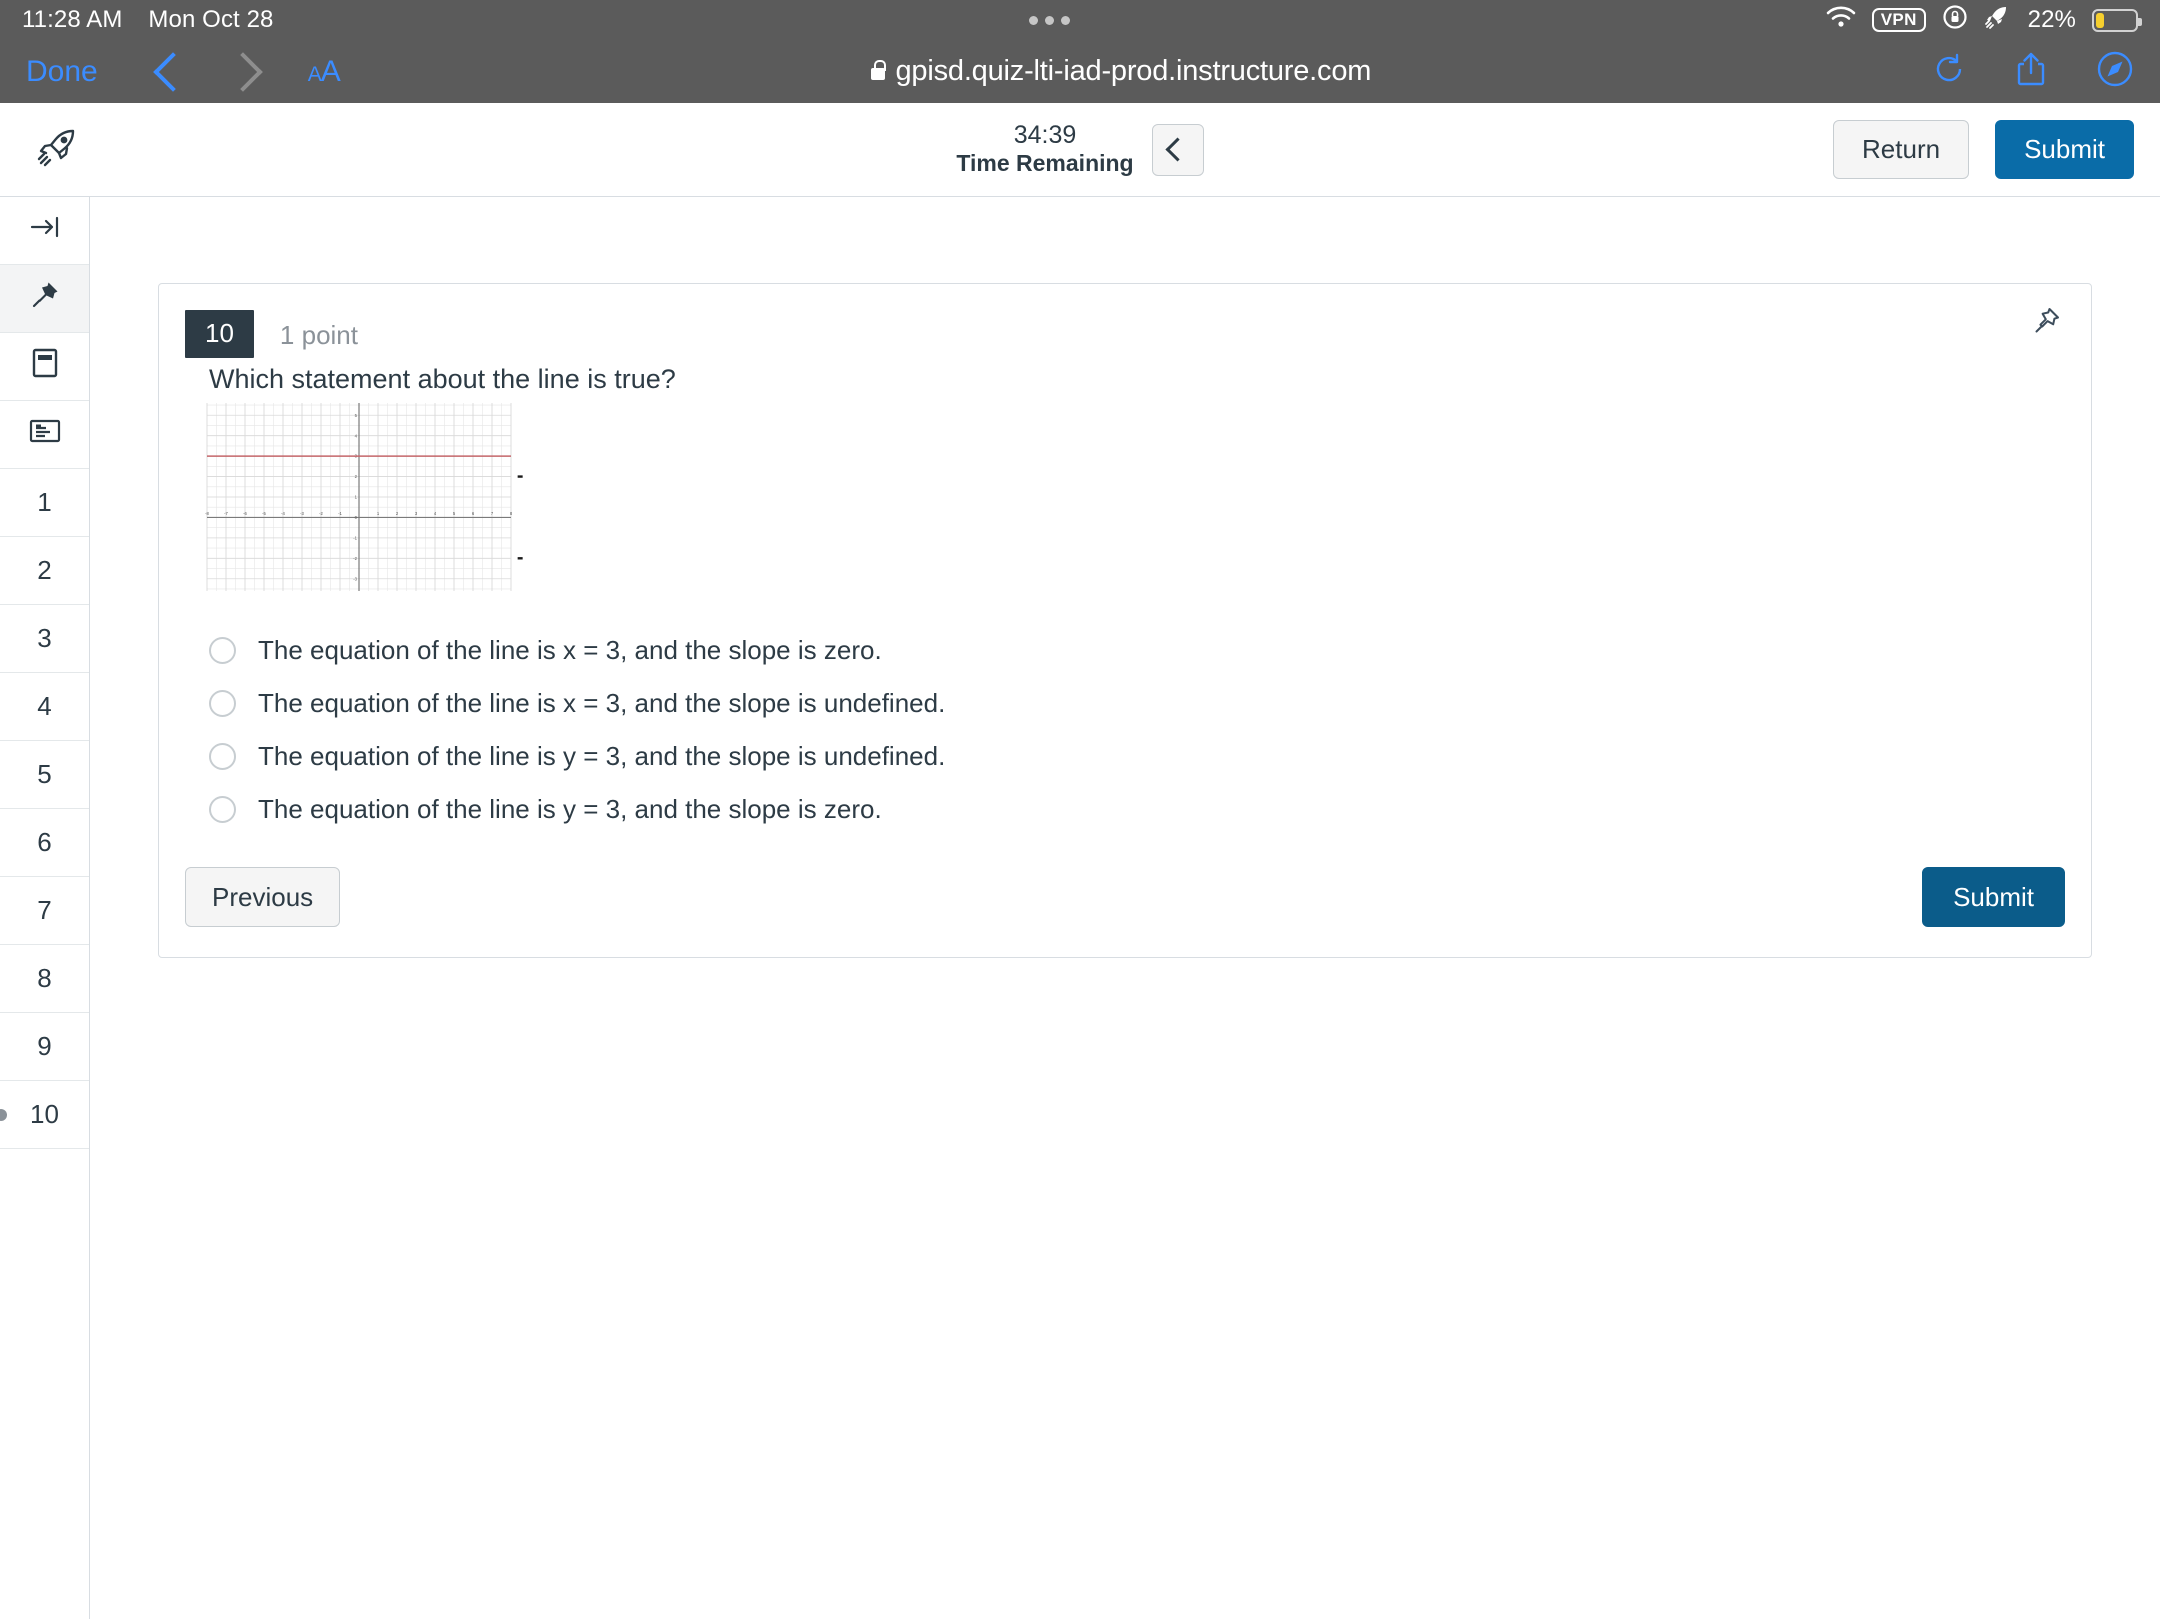  I want to click on sidebar-question-number: 6, so click(44, 842).